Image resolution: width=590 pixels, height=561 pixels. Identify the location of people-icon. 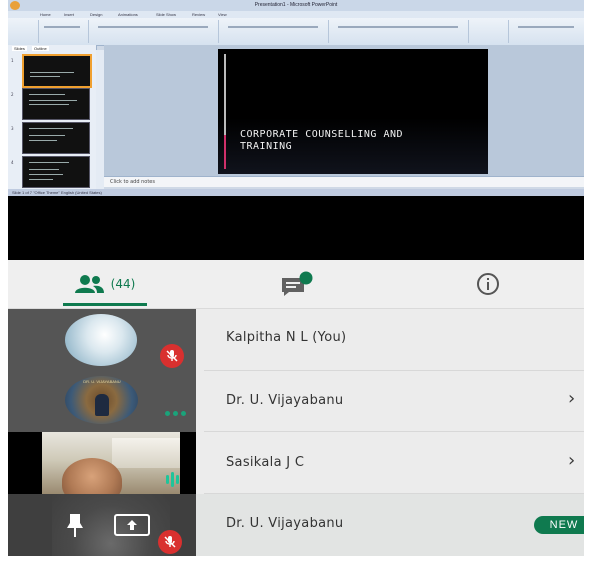
(89, 284).